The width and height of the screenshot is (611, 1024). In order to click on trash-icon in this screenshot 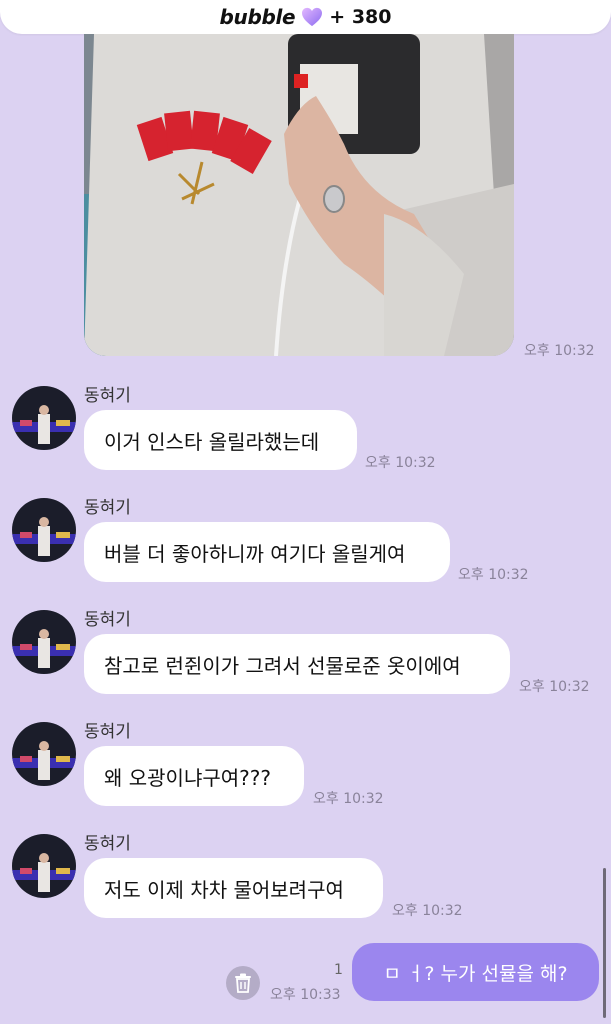, I will do `click(243, 983)`.